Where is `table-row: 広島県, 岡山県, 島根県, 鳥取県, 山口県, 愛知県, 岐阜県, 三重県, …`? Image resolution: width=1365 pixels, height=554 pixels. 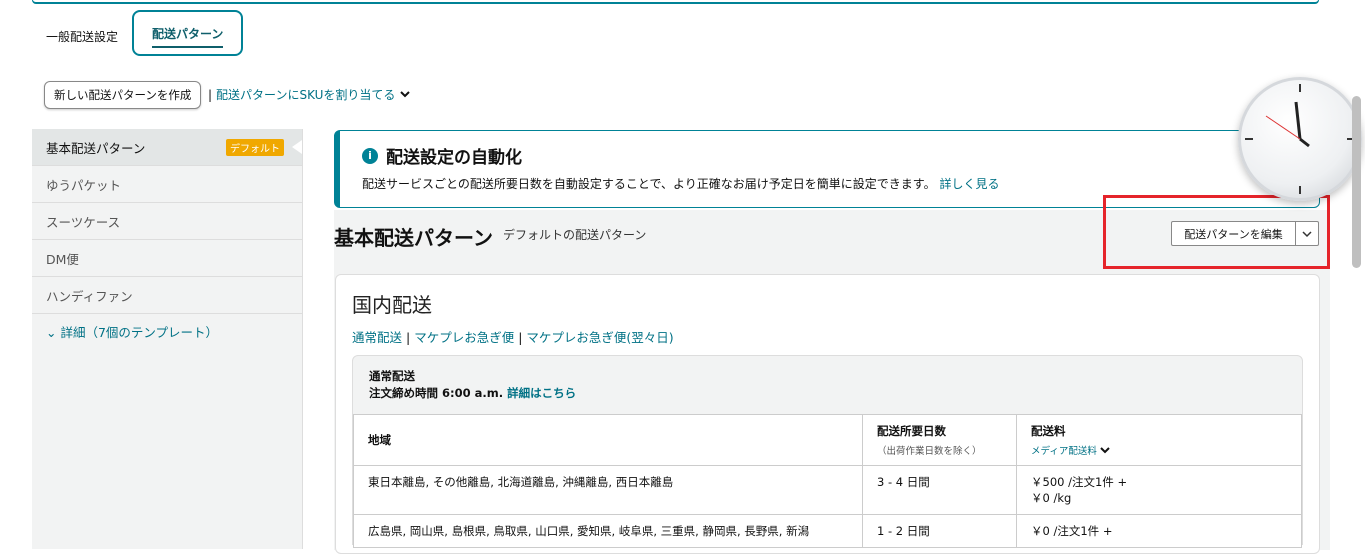 table-row: 広島県, 岡山県, 島根県, 鳥取県, 山口県, 愛知県, 岐阜県, 三重県, … is located at coordinates (827, 531).